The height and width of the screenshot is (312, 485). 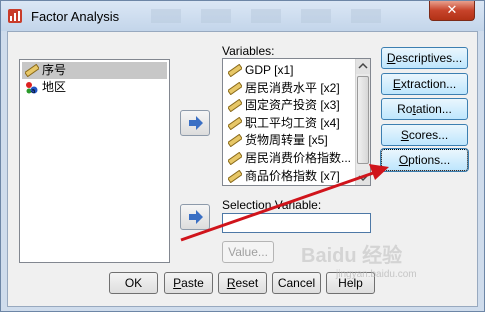 I want to click on button-label-part: Ro, so click(x=405, y=109).